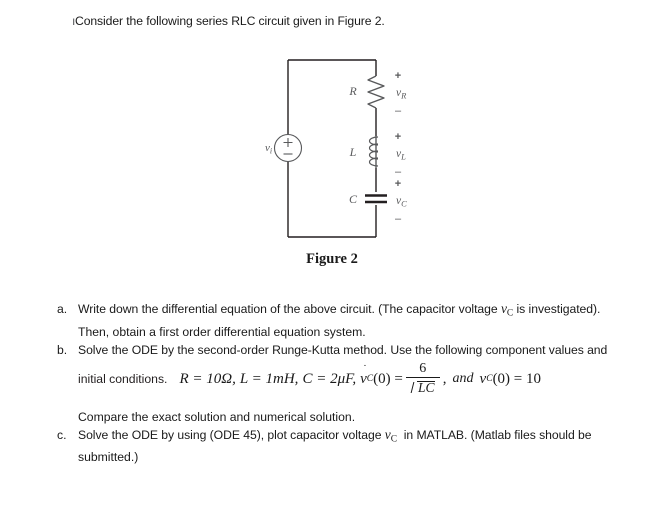 This screenshot has width=664, height=532. What do you see at coordinates (332, 259) in the screenshot?
I see `figure-caption: Figure 2` at bounding box center [332, 259].